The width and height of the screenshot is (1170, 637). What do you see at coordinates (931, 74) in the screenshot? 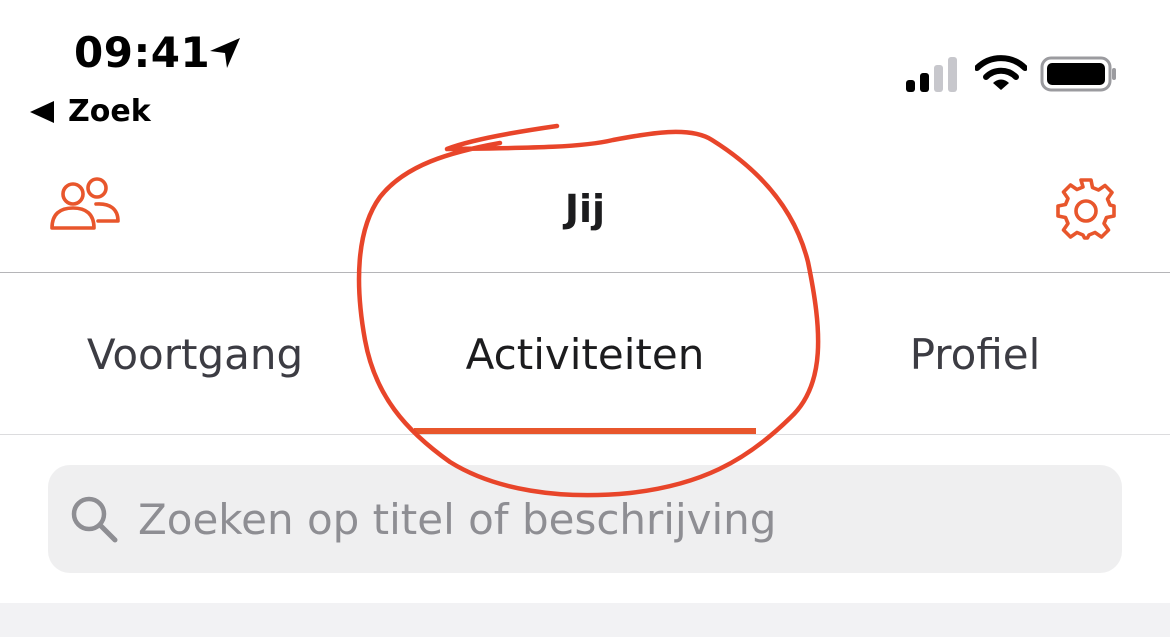
I see `cellular-signal-icon` at bounding box center [931, 74].